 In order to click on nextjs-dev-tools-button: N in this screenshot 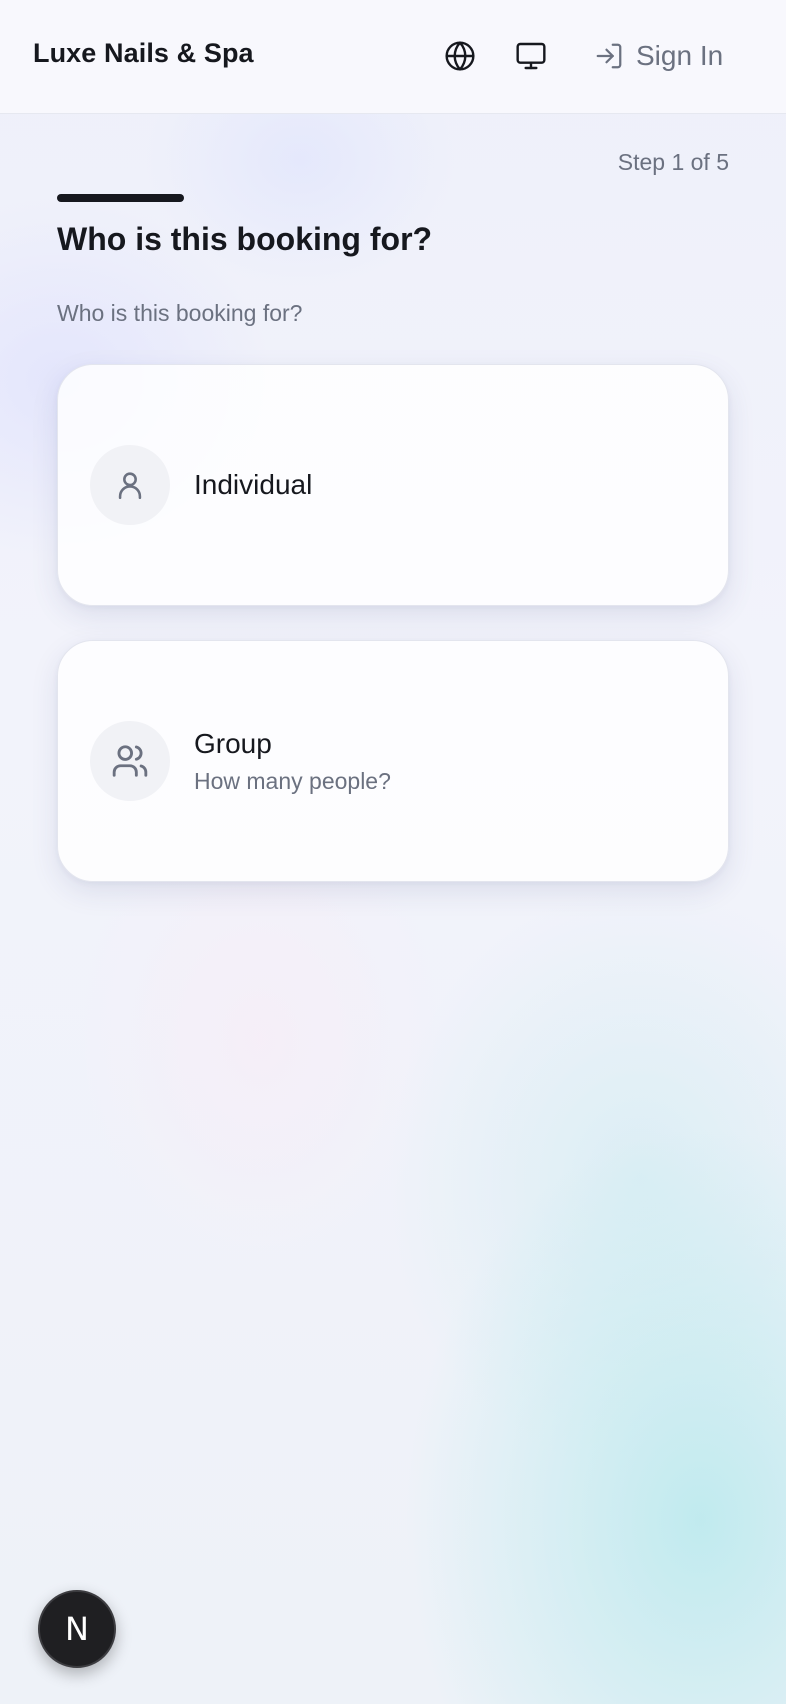, I will do `click(77, 1629)`.